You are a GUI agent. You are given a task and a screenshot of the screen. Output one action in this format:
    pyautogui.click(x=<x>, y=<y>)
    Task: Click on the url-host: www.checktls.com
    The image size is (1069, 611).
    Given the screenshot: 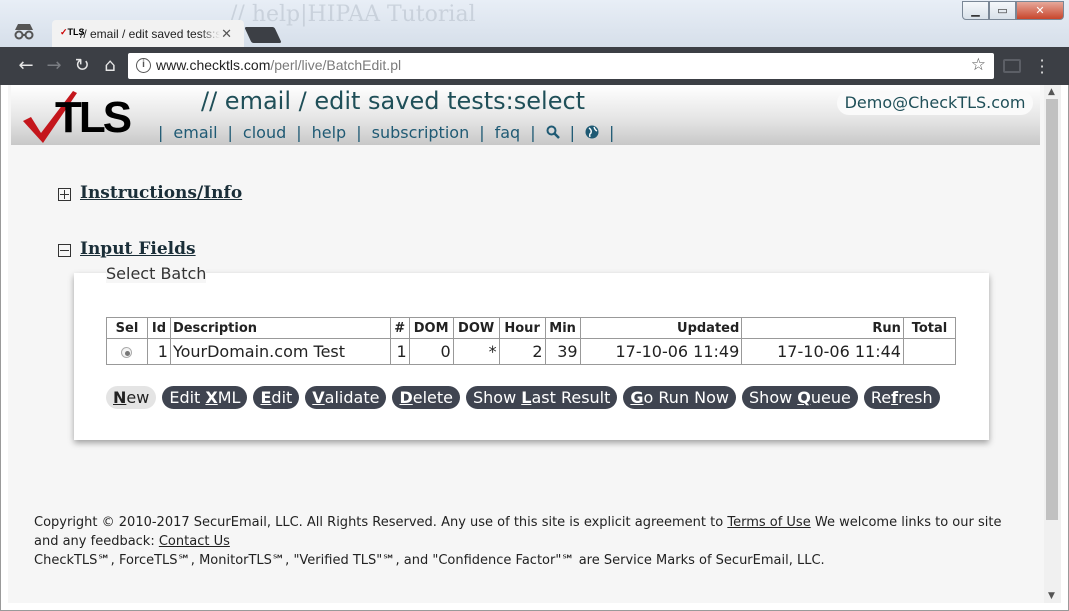 What is the action you would take?
    pyautogui.click(x=213, y=65)
    